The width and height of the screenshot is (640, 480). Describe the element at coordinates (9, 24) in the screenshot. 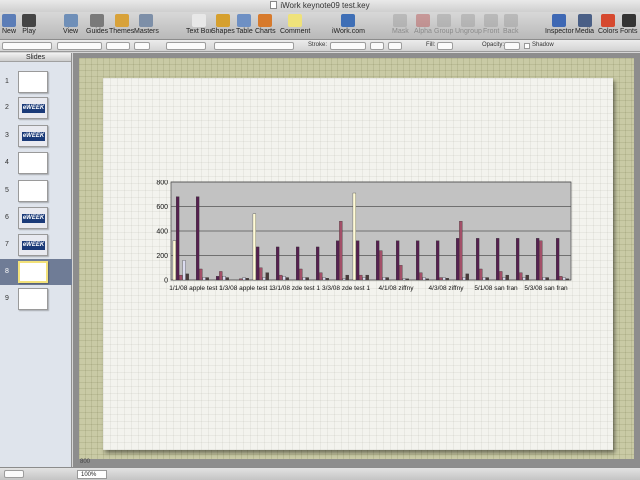

I see `toolbar-new-button: New` at that location.